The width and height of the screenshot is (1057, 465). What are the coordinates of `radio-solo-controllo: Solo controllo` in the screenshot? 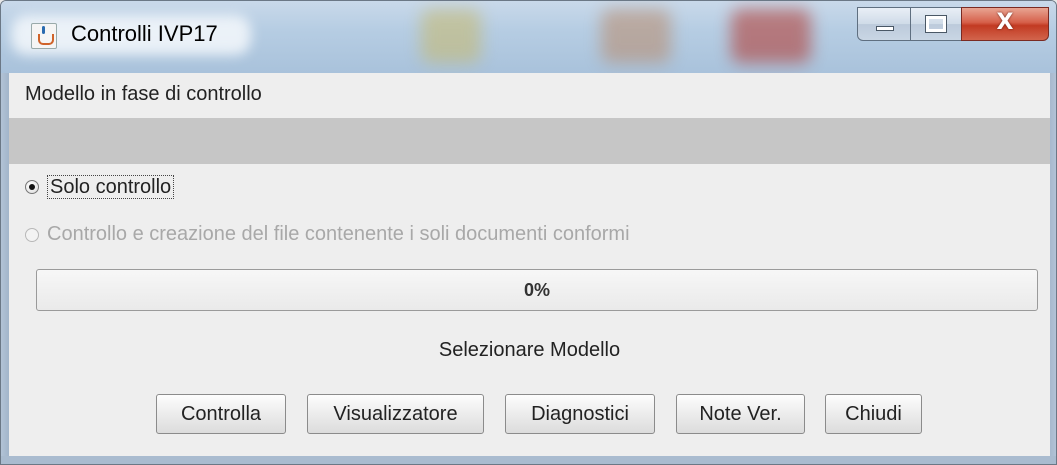 It's located at (100, 187).